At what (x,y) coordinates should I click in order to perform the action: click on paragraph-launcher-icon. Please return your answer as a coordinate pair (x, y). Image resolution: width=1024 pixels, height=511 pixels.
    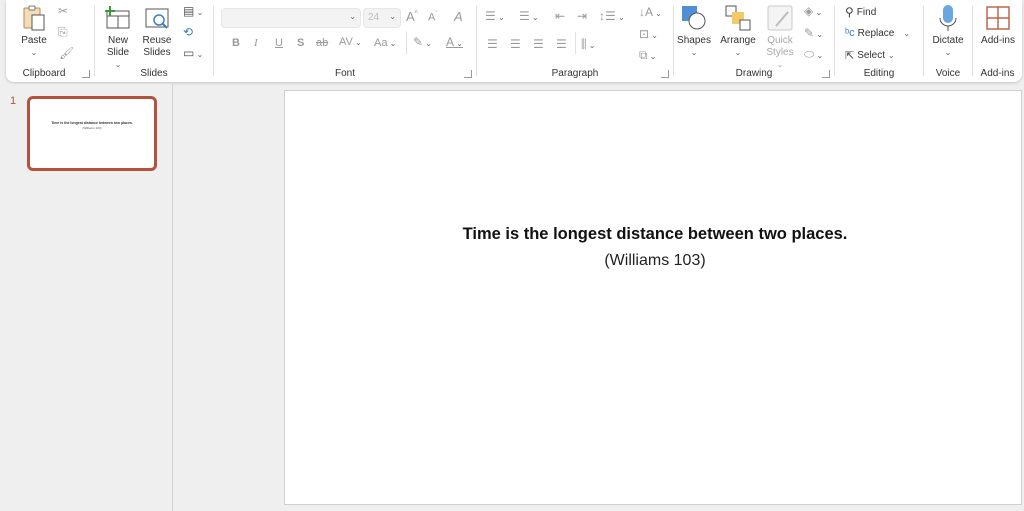
    Looking at the image, I should click on (665, 74).